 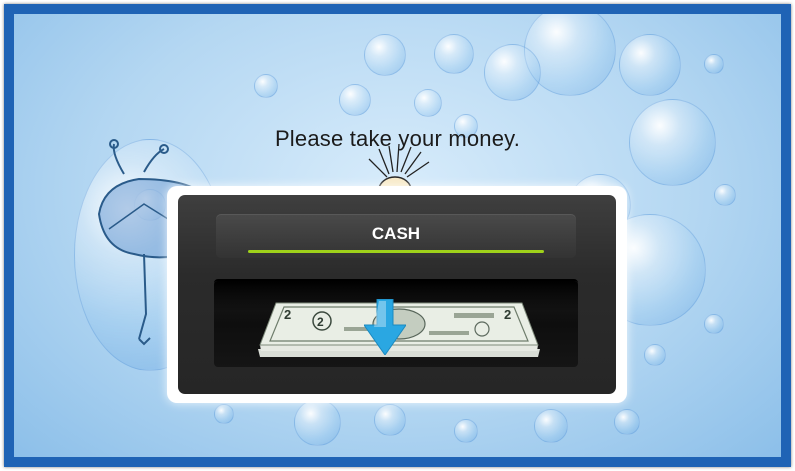 What do you see at coordinates (397, 138) in the screenshot?
I see `instruction-message: Please take your money.` at bounding box center [397, 138].